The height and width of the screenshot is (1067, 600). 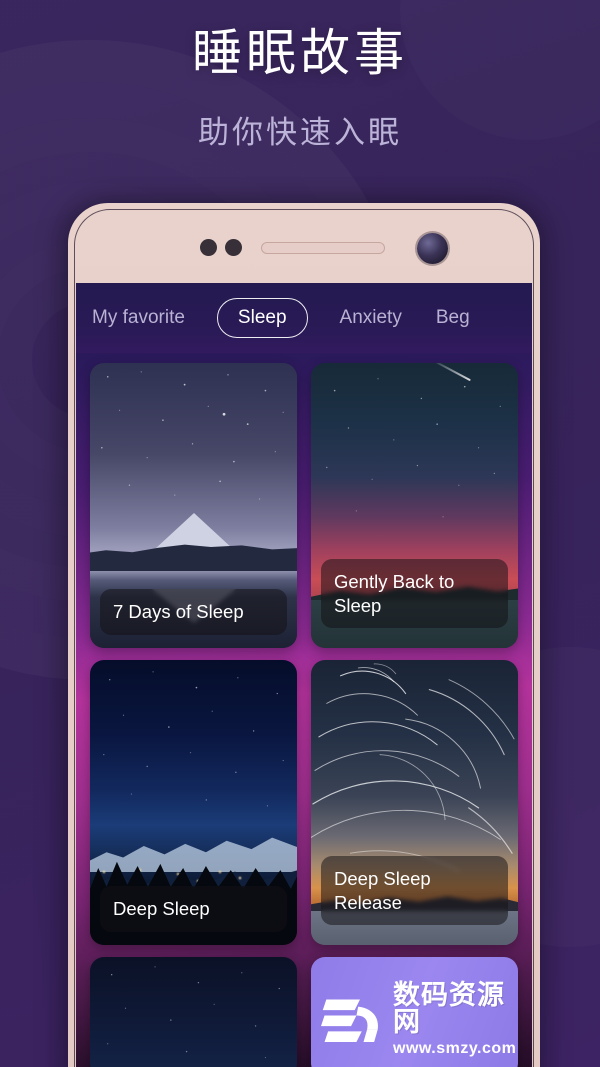 What do you see at coordinates (300, 53) in the screenshot?
I see `page-title: 睡眠故事` at bounding box center [300, 53].